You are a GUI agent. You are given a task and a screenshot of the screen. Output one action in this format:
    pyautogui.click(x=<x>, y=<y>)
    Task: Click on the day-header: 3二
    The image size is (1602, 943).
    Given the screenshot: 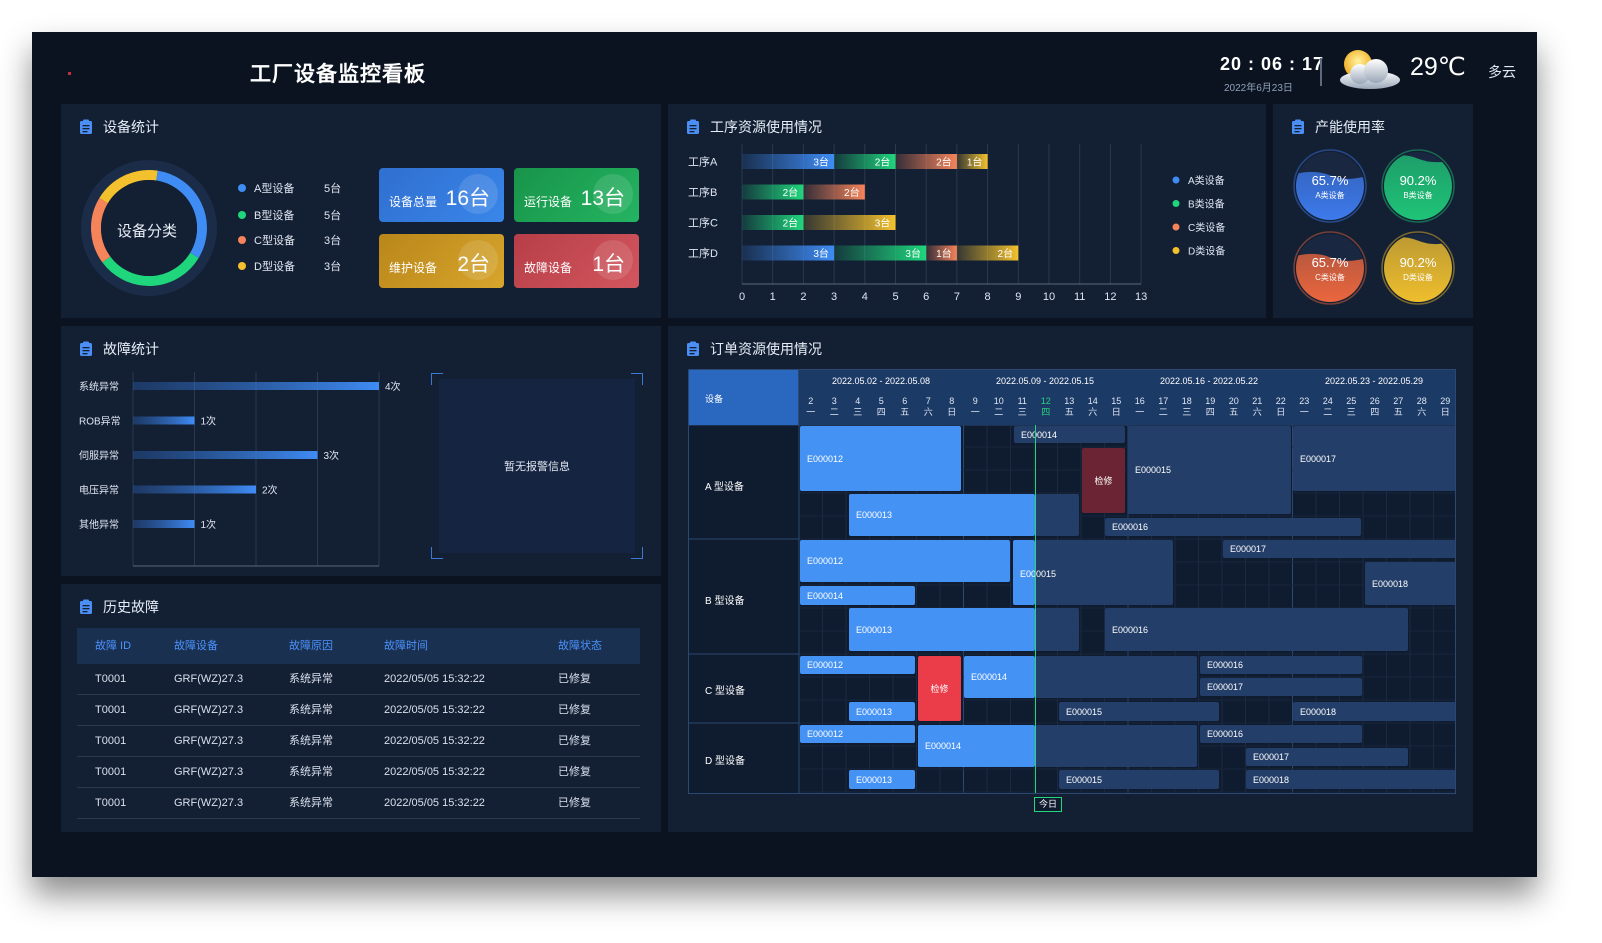 What is the action you would take?
    pyautogui.click(x=834, y=407)
    